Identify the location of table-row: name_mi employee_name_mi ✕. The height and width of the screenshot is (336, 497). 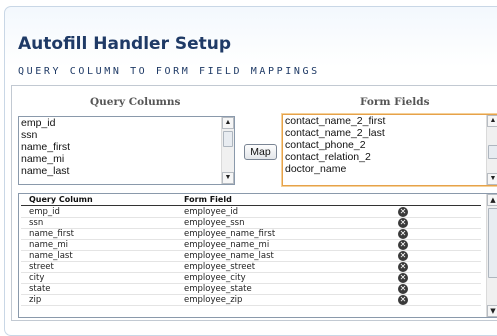
(252, 245).